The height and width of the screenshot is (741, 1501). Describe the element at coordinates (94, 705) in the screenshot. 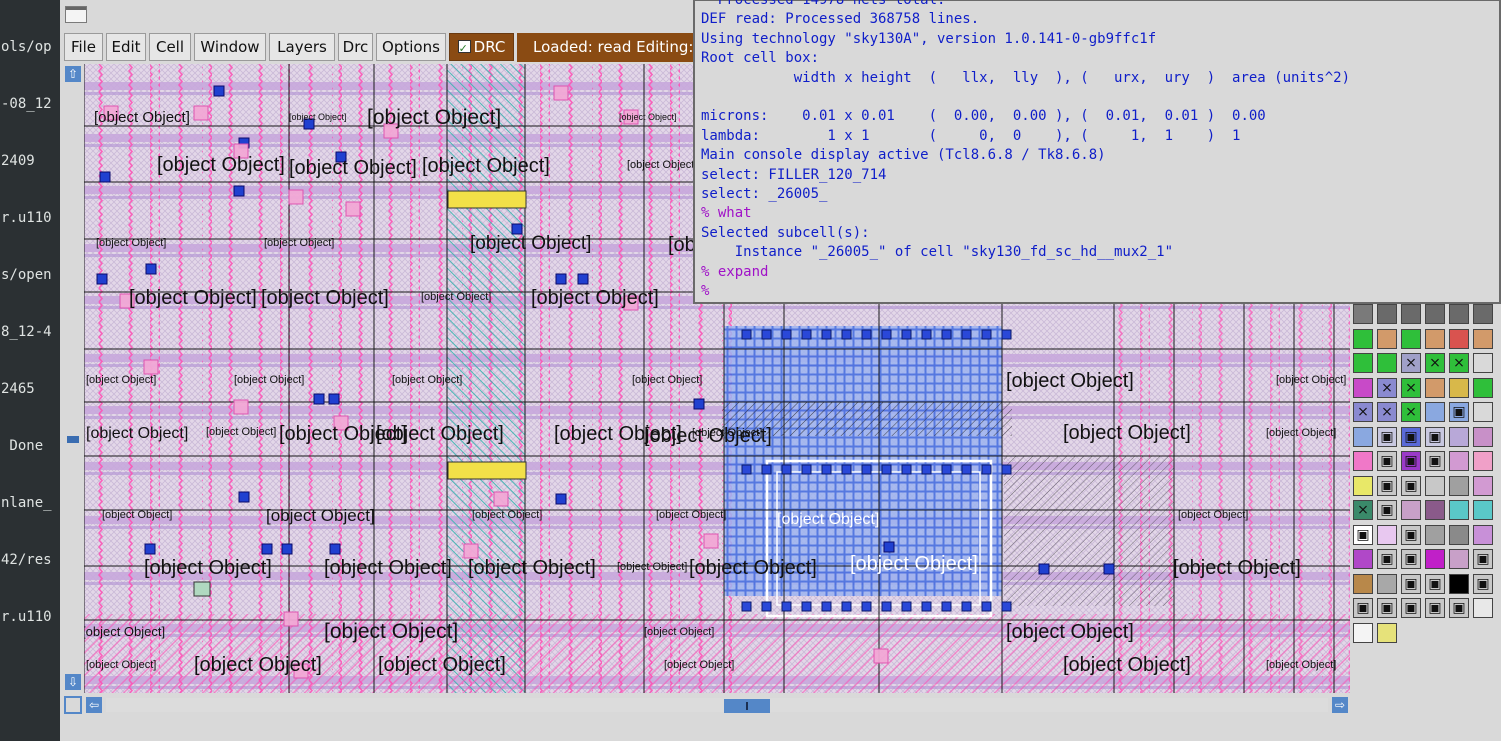

I see `scroll-left-arrow-icon: ⇦` at that location.